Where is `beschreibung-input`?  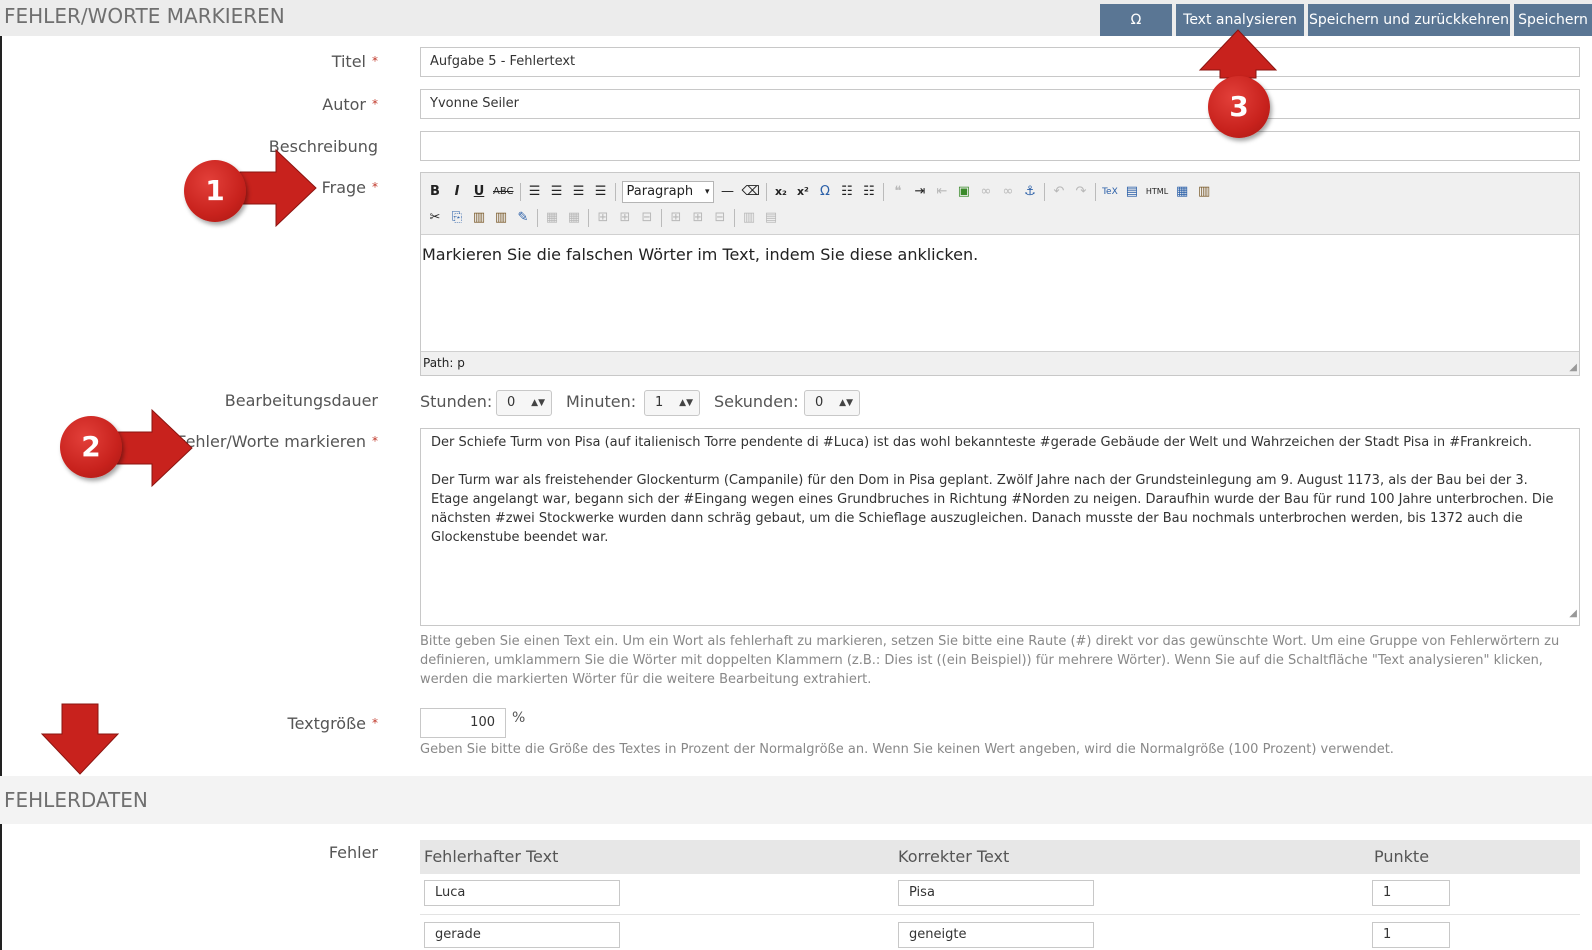
beschreibung-input is located at coordinates (1000, 146).